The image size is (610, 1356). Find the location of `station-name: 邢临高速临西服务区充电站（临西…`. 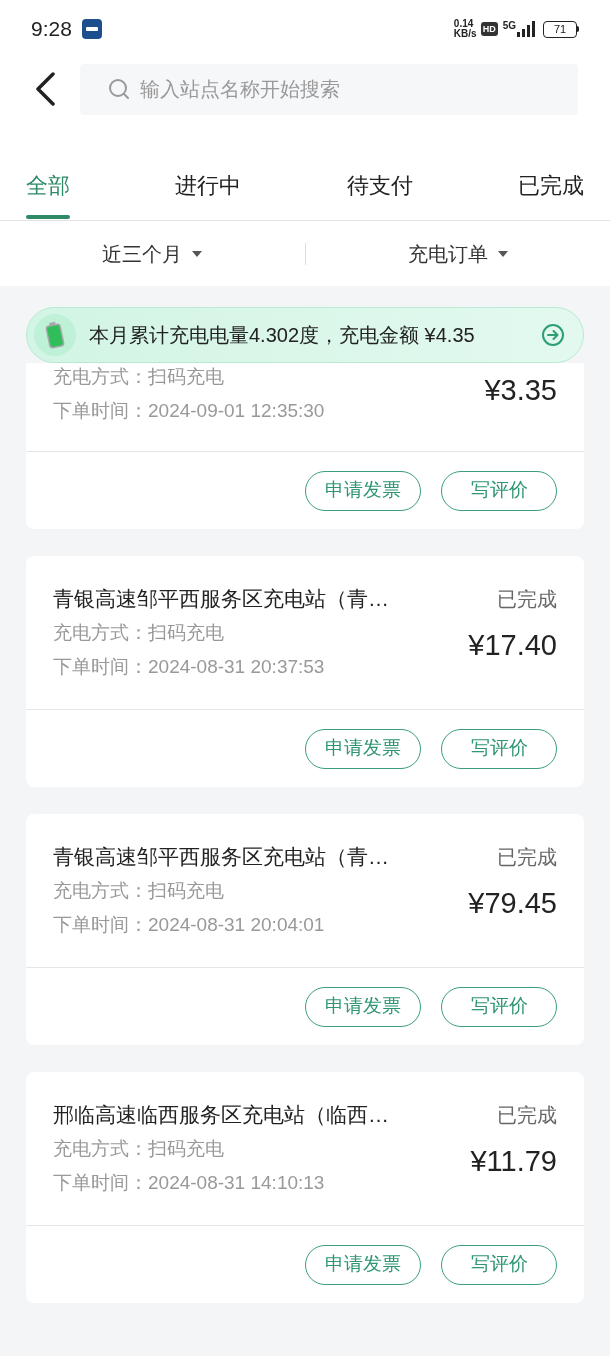

station-name: 邢临高速临西服务区充电站（临西… is located at coordinates (221, 1115).